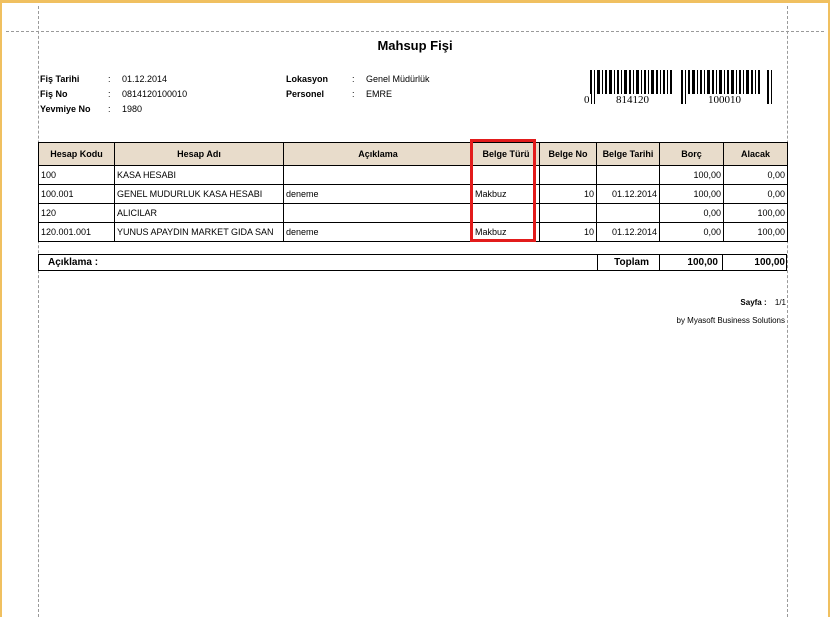 This screenshot has height=617, width=830. I want to click on page-guide-left, so click(38, 311).